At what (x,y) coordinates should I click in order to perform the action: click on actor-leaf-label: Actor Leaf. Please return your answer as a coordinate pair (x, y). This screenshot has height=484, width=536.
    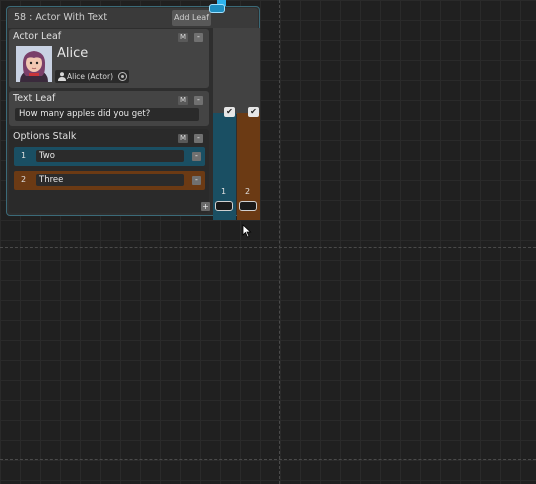
    Looking at the image, I should click on (37, 36).